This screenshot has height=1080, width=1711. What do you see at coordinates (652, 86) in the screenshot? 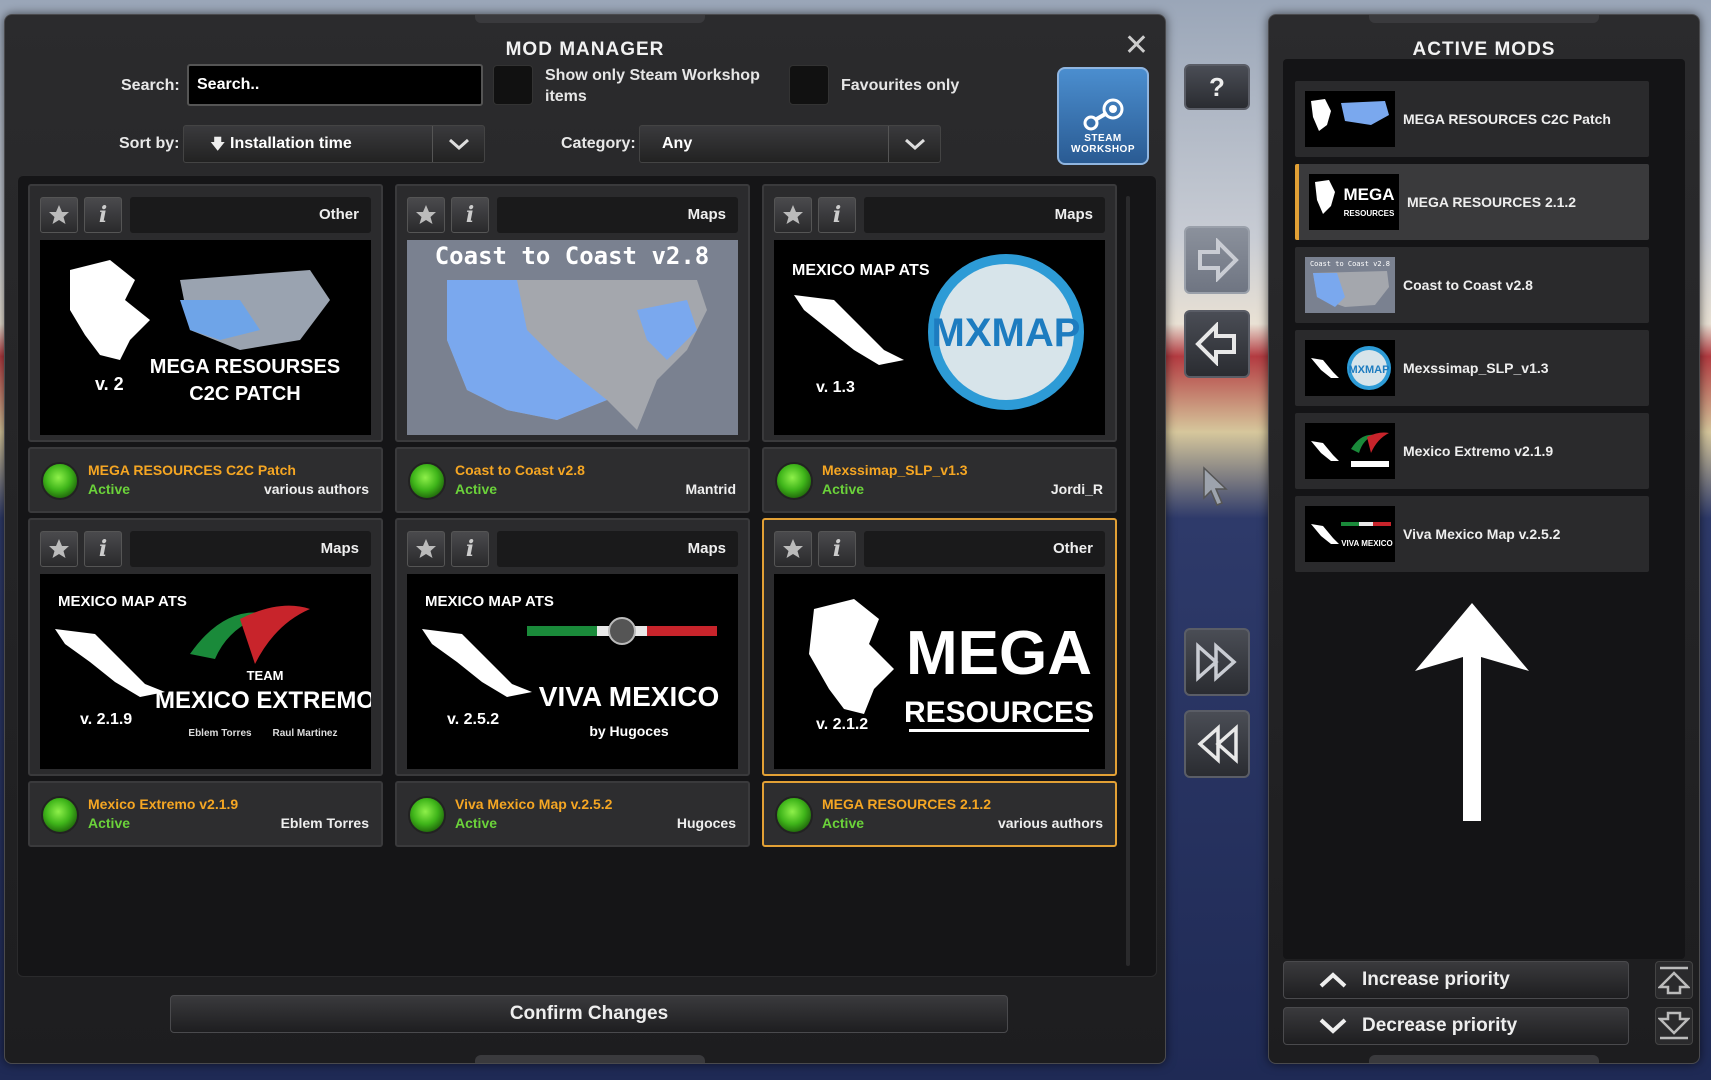
I see `steam-only-label: Show only Steam Workshop items` at bounding box center [652, 86].